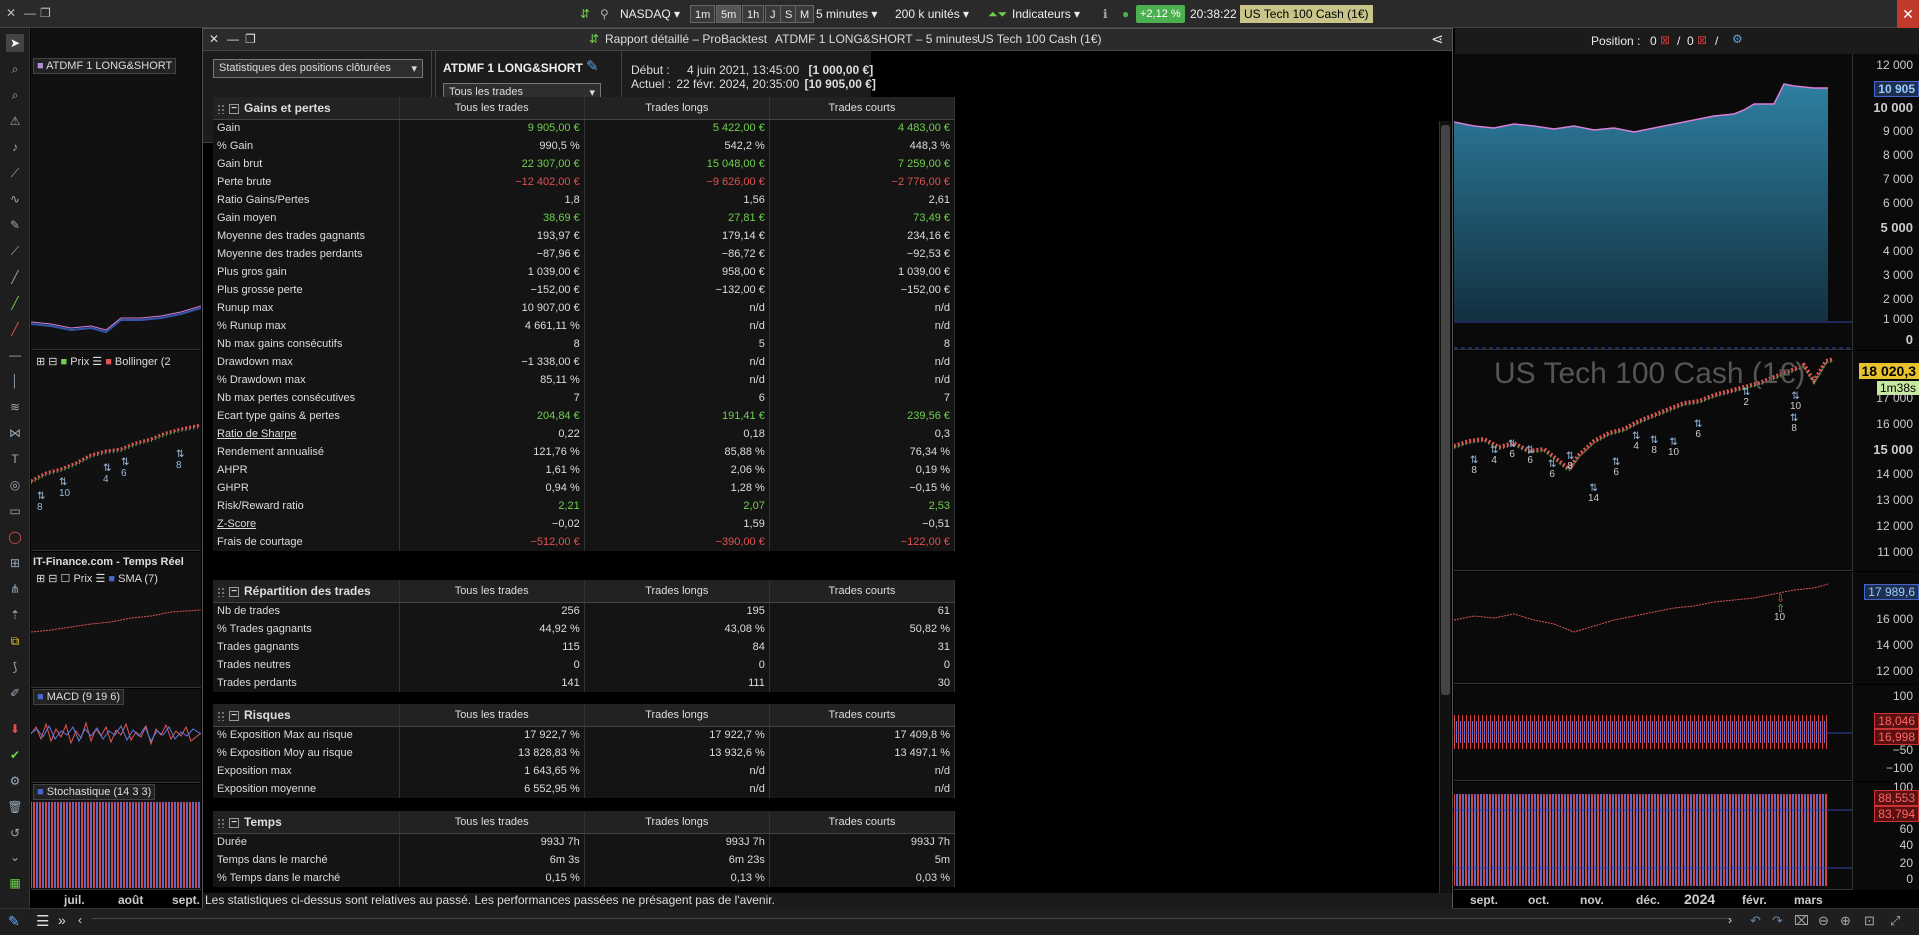 The height and width of the screenshot is (935, 1919). What do you see at coordinates (15, 511) in the screenshot?
I see `rectangle-icon: ▭` at bounding box center [15, 511].